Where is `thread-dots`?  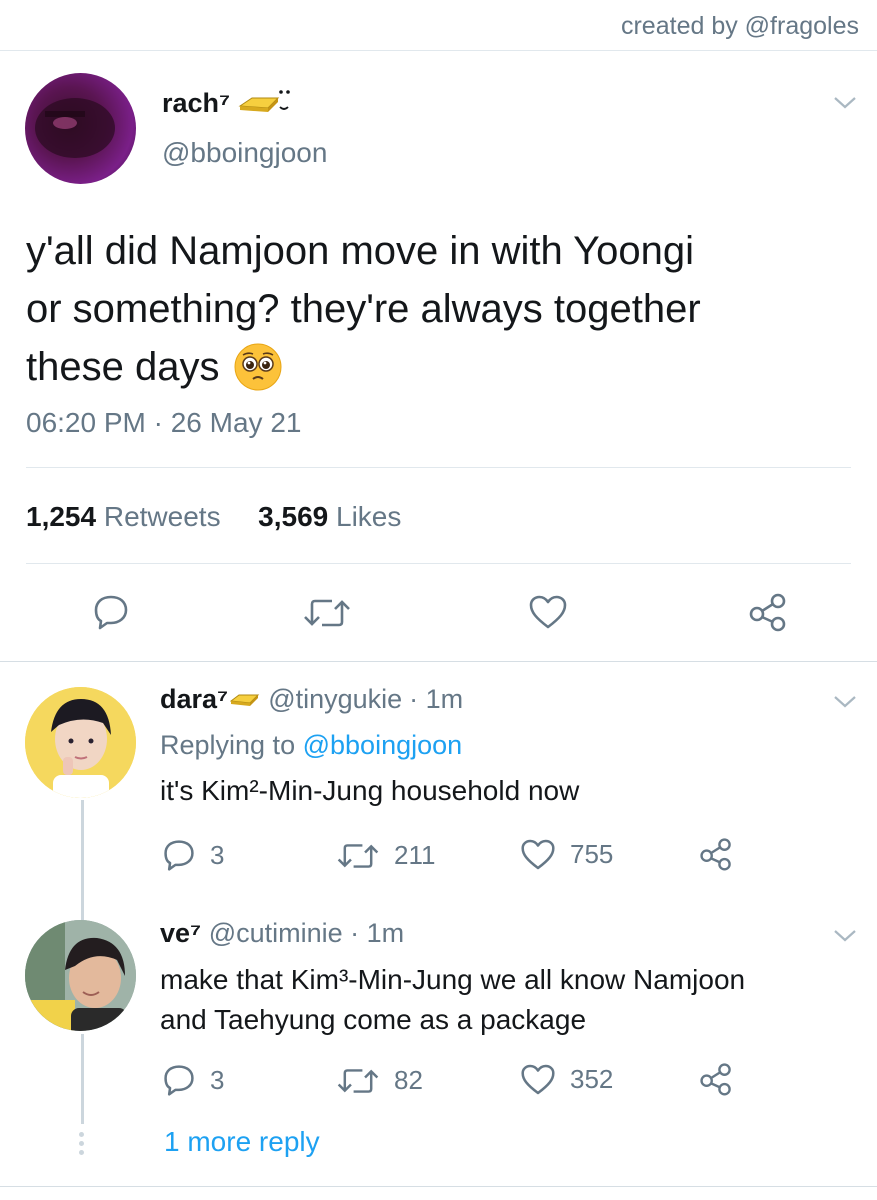 thread-dots is located at coordinates (82, 1145).